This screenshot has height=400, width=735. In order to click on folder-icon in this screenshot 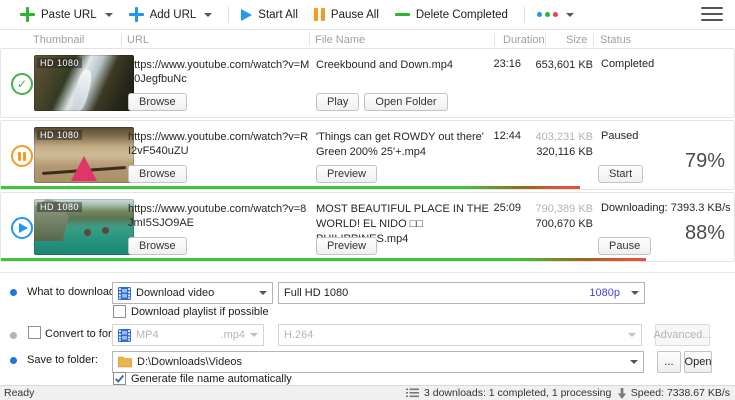, I will do `click(125, 362)`.